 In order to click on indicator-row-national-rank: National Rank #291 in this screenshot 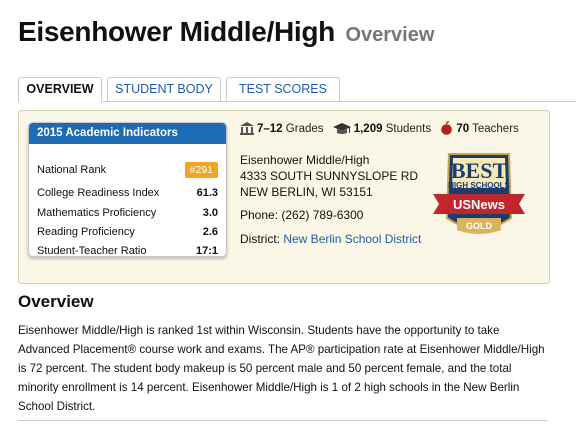, I will do `click(127, 171)`.